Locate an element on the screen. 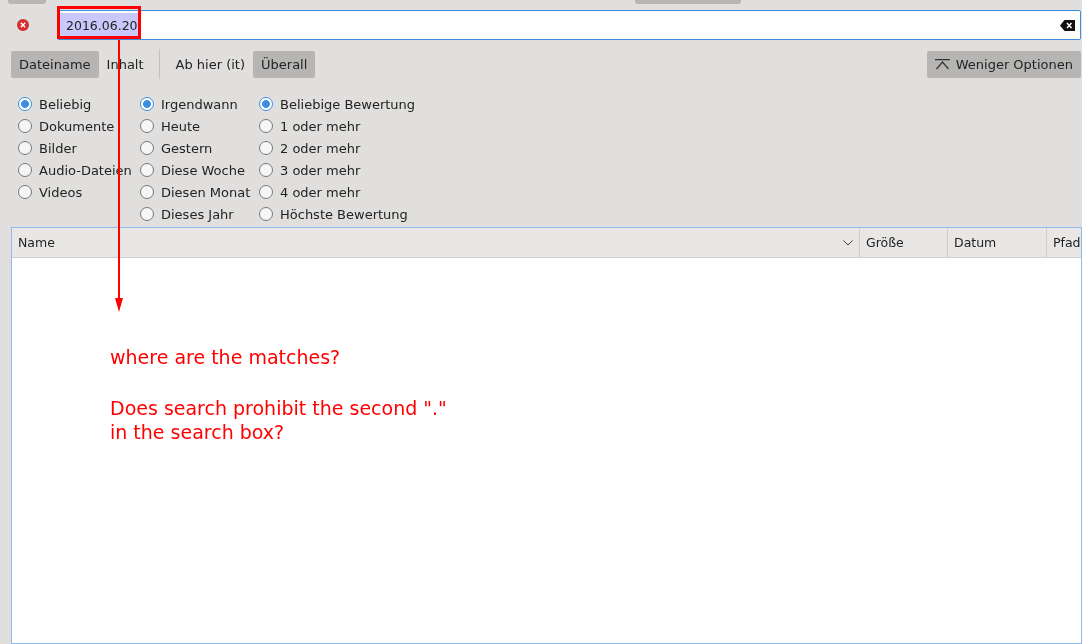 Image resolution: width=1082 pixels, height=644 pixels. scope-toggle-button: Dateiname is located at coordinates (55, 64).